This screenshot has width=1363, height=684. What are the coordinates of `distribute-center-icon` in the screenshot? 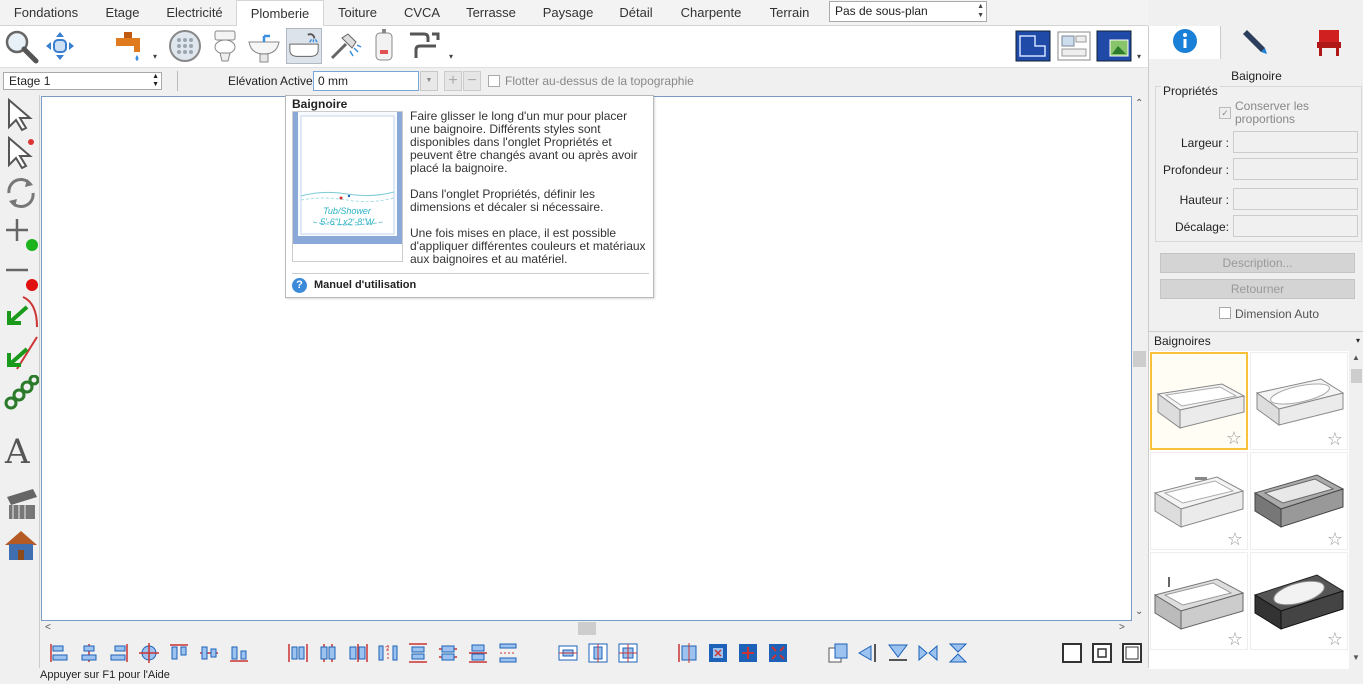 It's located at (328, 653).